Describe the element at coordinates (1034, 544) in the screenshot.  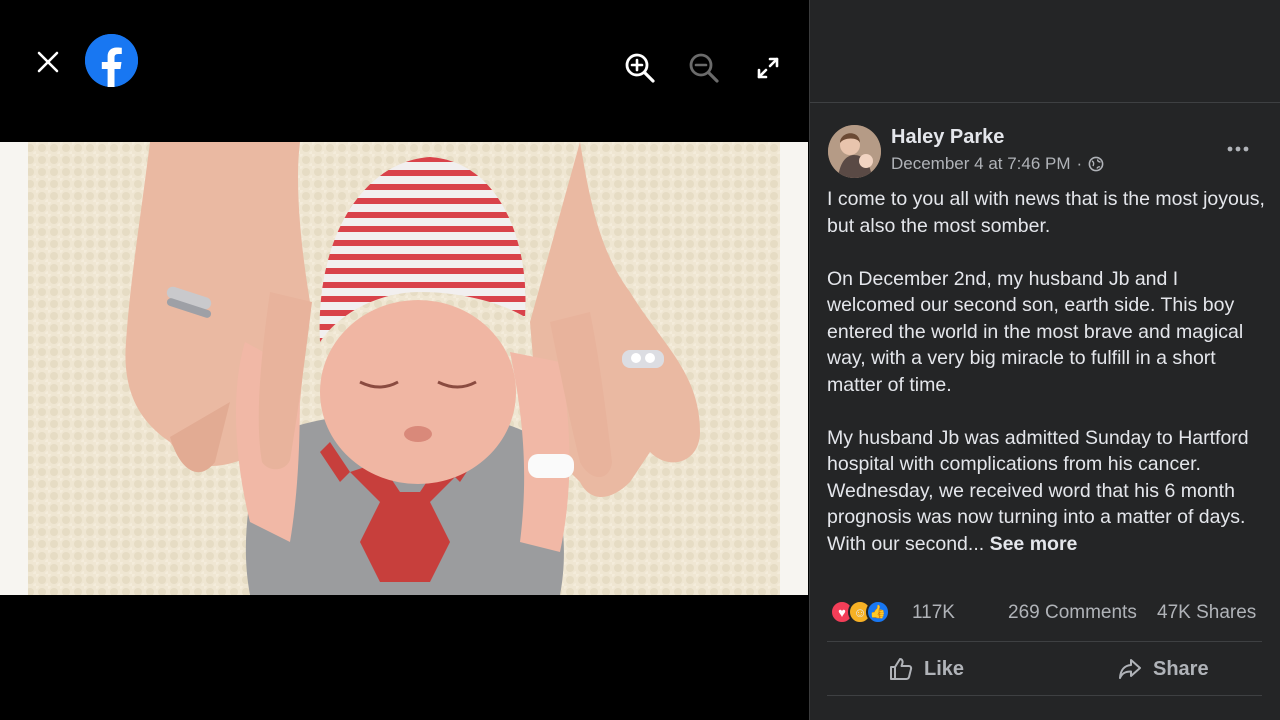
I see `see-more-link: See more` at that location.